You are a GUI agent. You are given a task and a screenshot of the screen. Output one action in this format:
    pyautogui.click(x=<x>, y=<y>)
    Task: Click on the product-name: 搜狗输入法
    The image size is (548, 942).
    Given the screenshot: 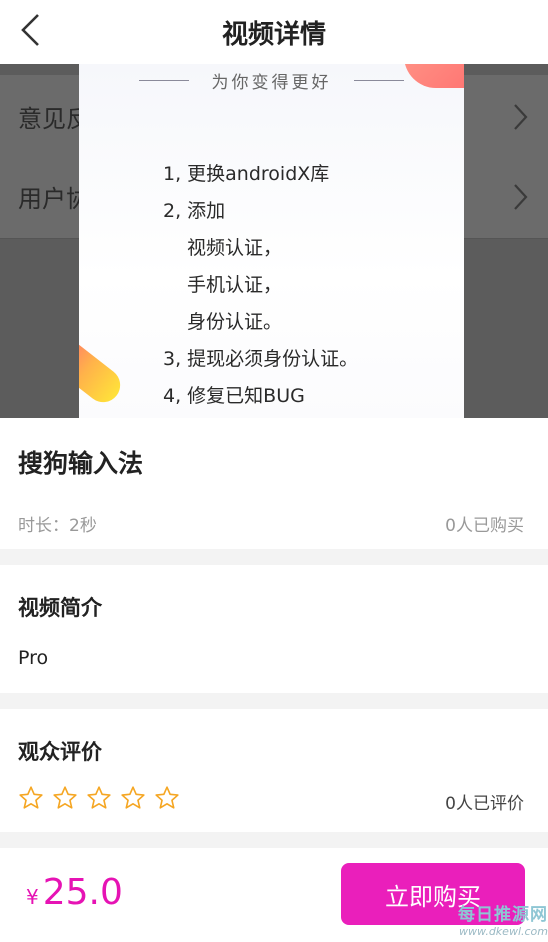 What is the action you would take?
    pyautogui.click(x=81, y=463)
    